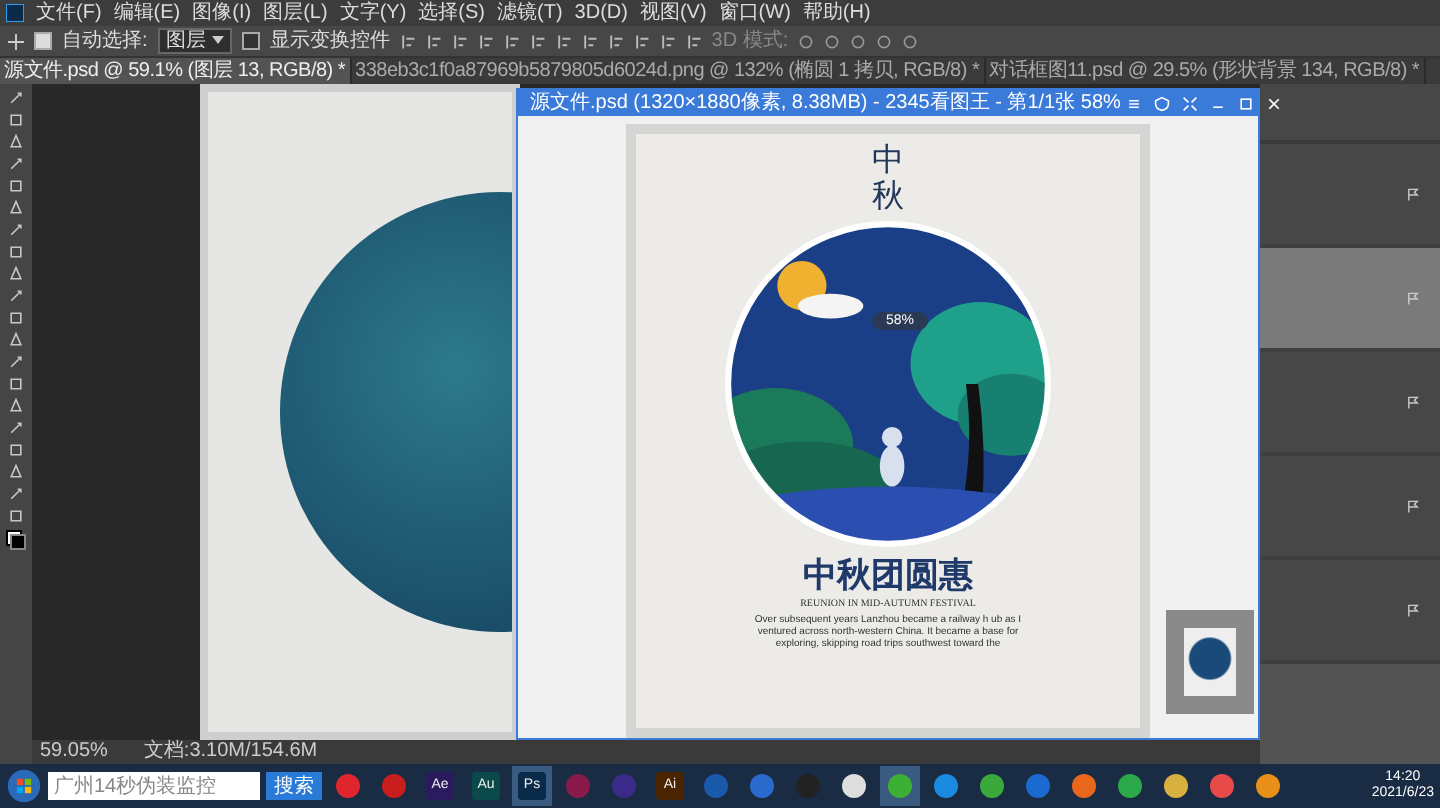  What do you see at coordinates (16, 540) in the screenshot?
I see `color-swatch-icon` at bounding box center [16, 540].